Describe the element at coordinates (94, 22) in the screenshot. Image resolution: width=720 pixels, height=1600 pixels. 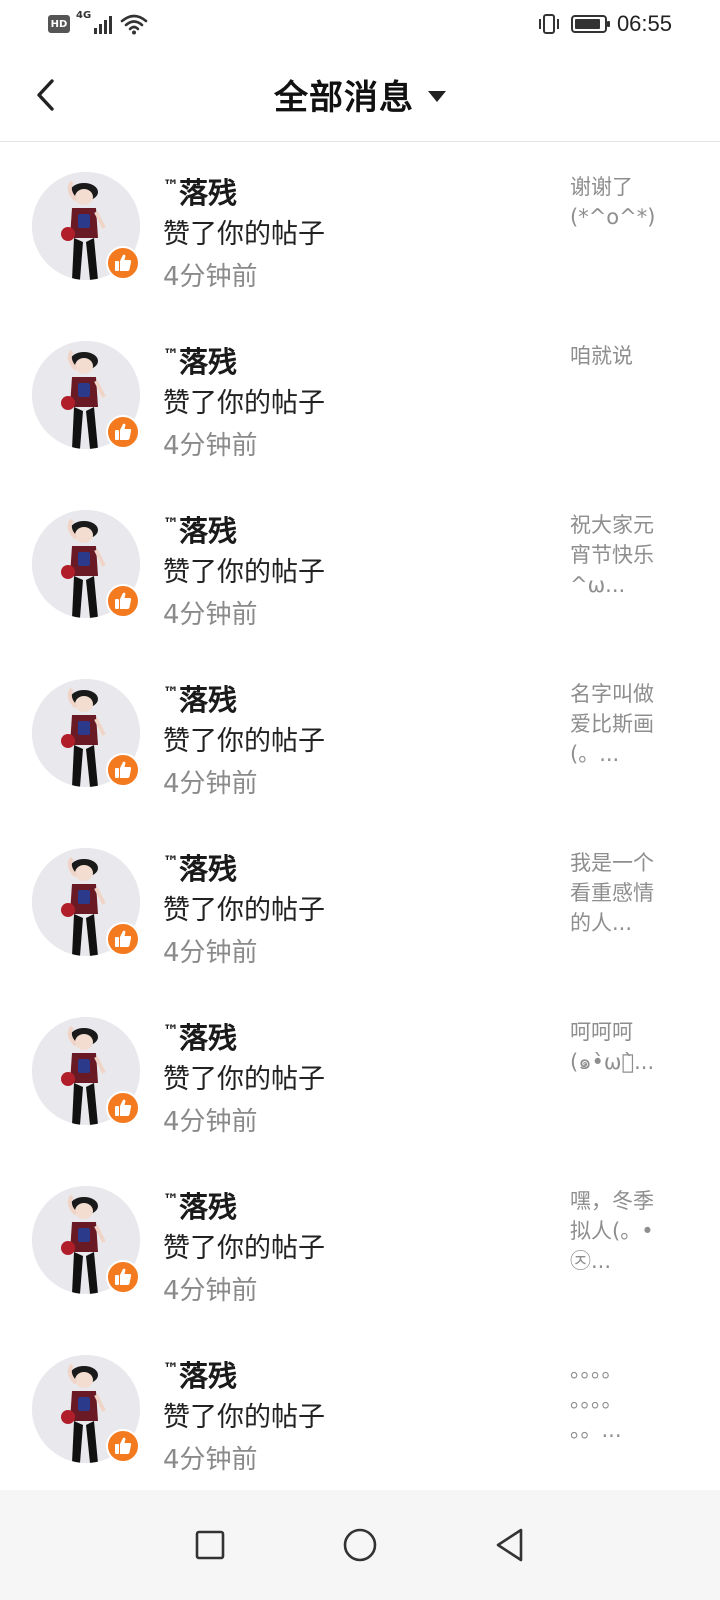
I see `cellular-signal-icon: 4G` at that location.